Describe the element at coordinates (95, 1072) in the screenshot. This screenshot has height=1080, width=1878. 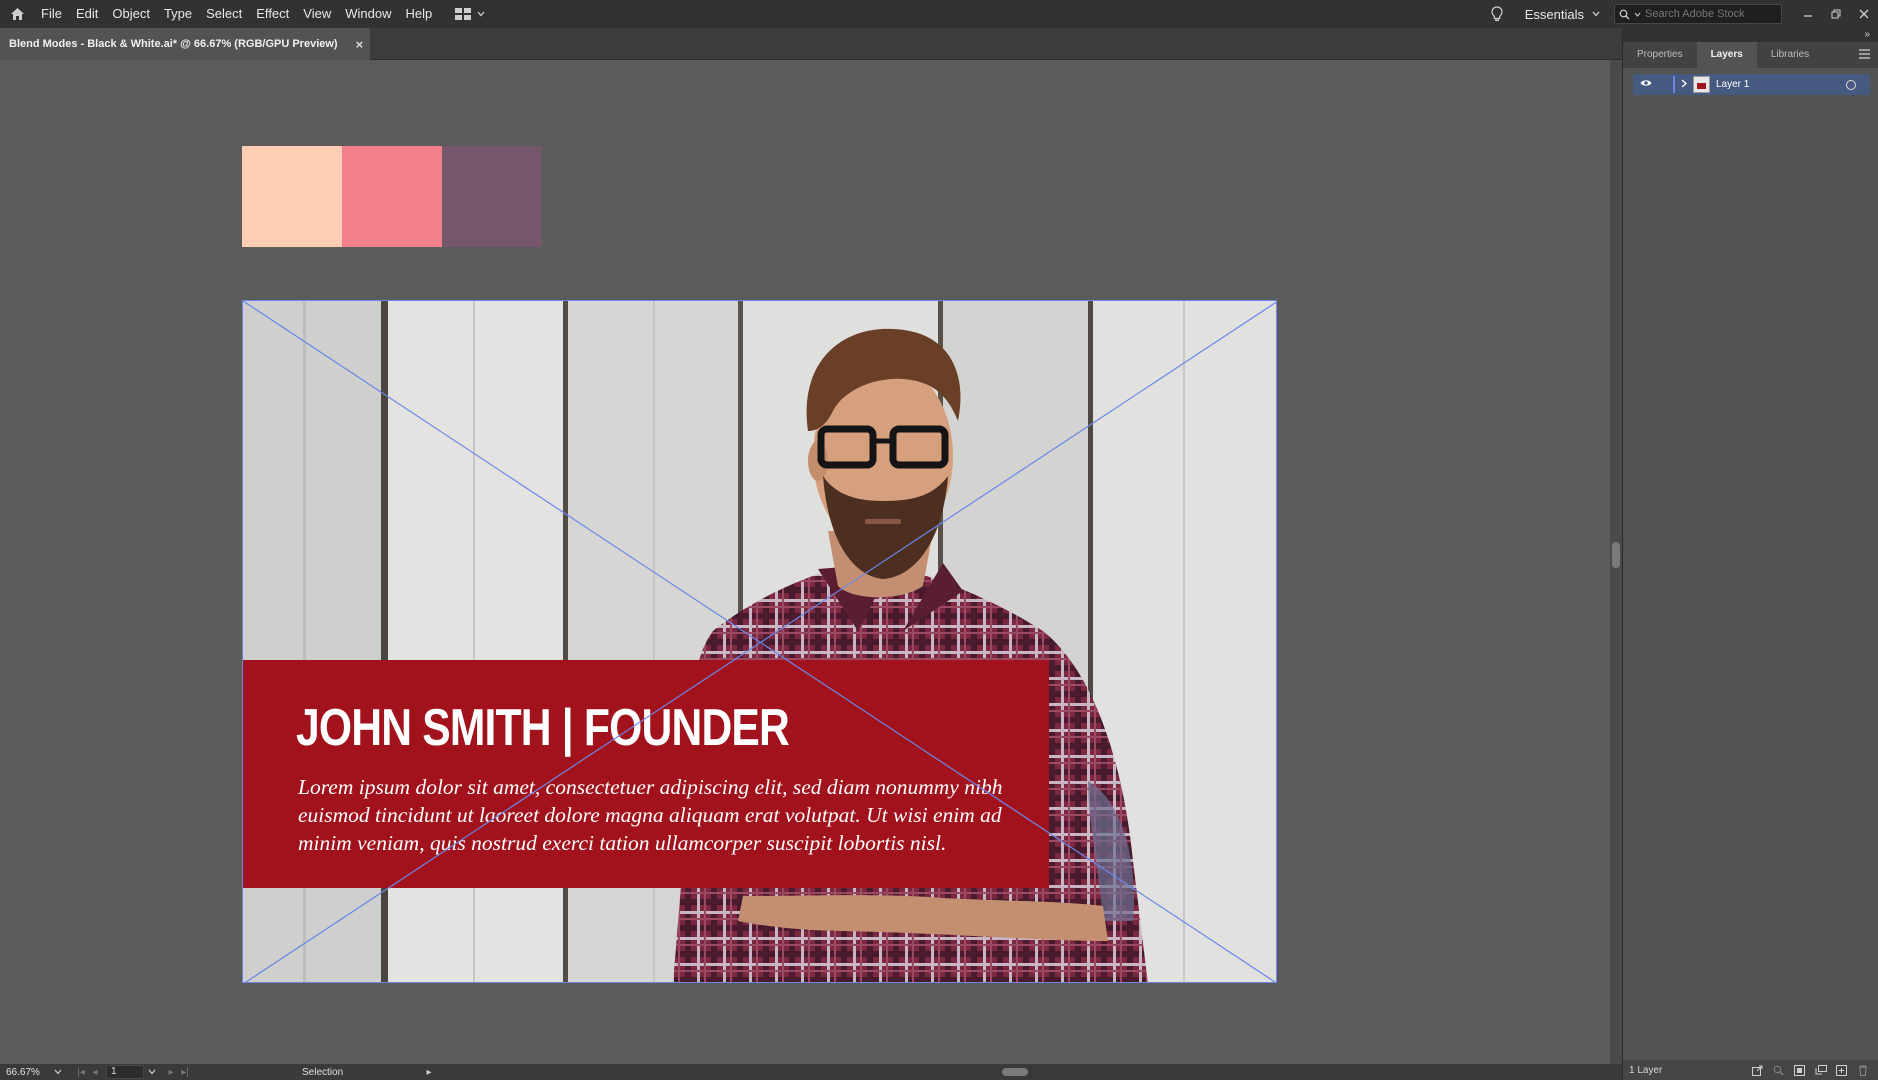
I see `previous-artboard-icon: ◂` at that location.